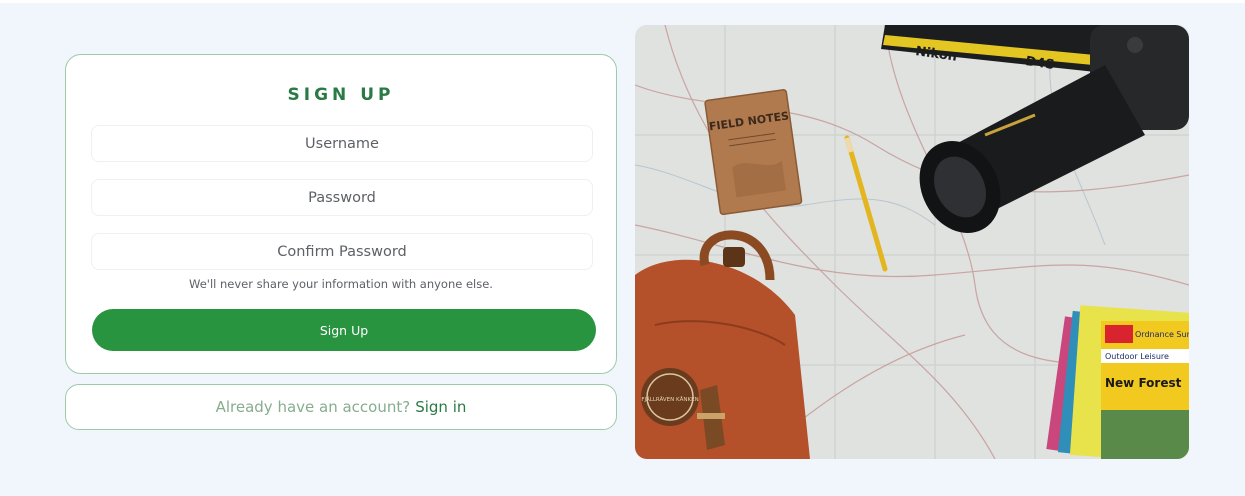 The image size is (1245, 496). I want to click on signup-button: Sign Up, so click(344, 330).